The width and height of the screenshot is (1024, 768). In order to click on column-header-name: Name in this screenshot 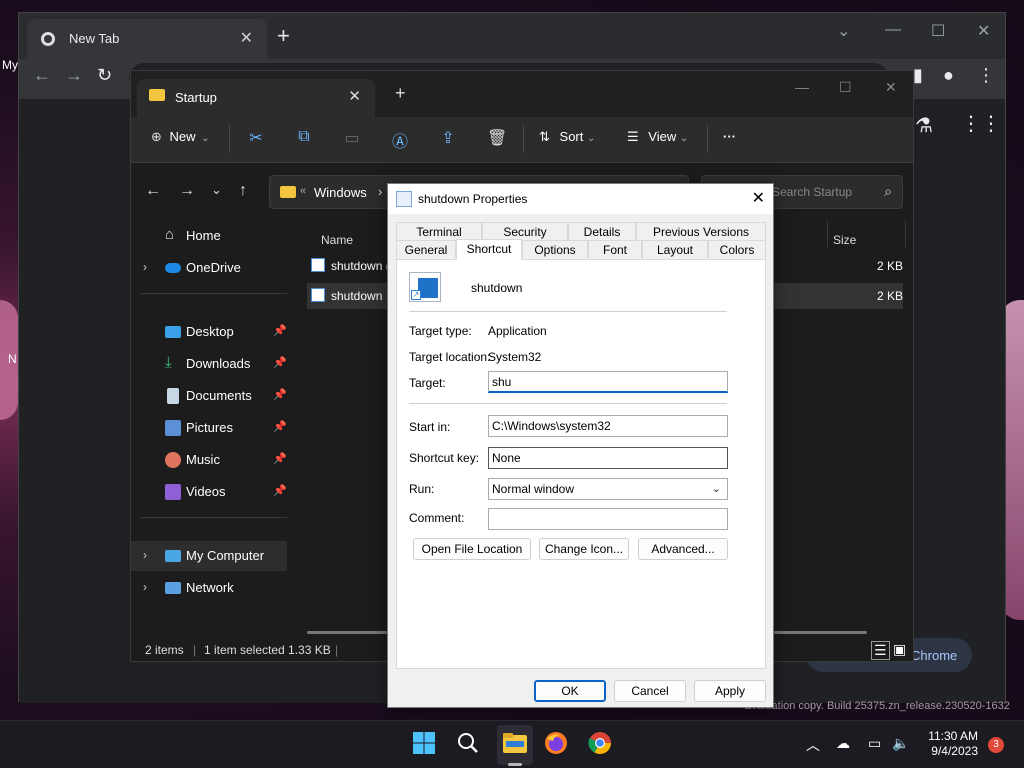, I will do `click(337, 240)`.